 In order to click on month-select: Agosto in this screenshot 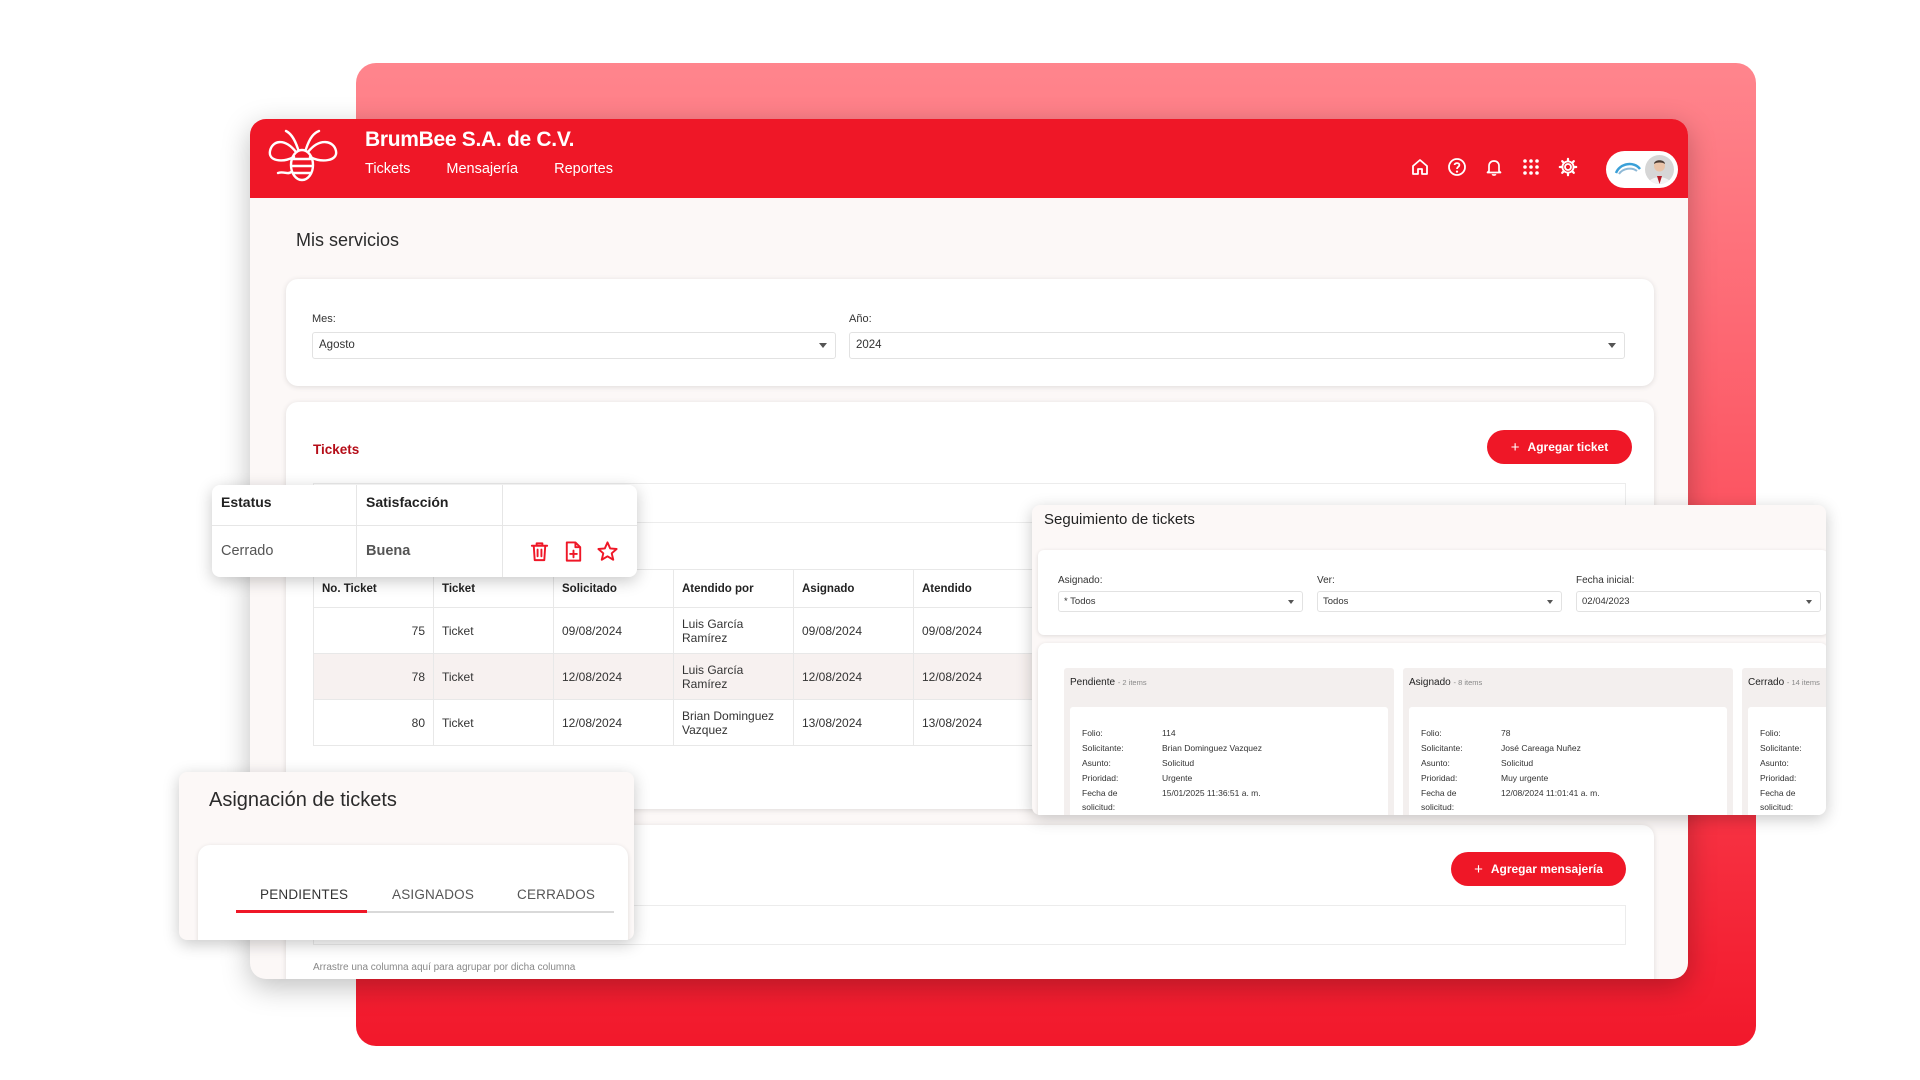, I will do `click(574, 345)`.